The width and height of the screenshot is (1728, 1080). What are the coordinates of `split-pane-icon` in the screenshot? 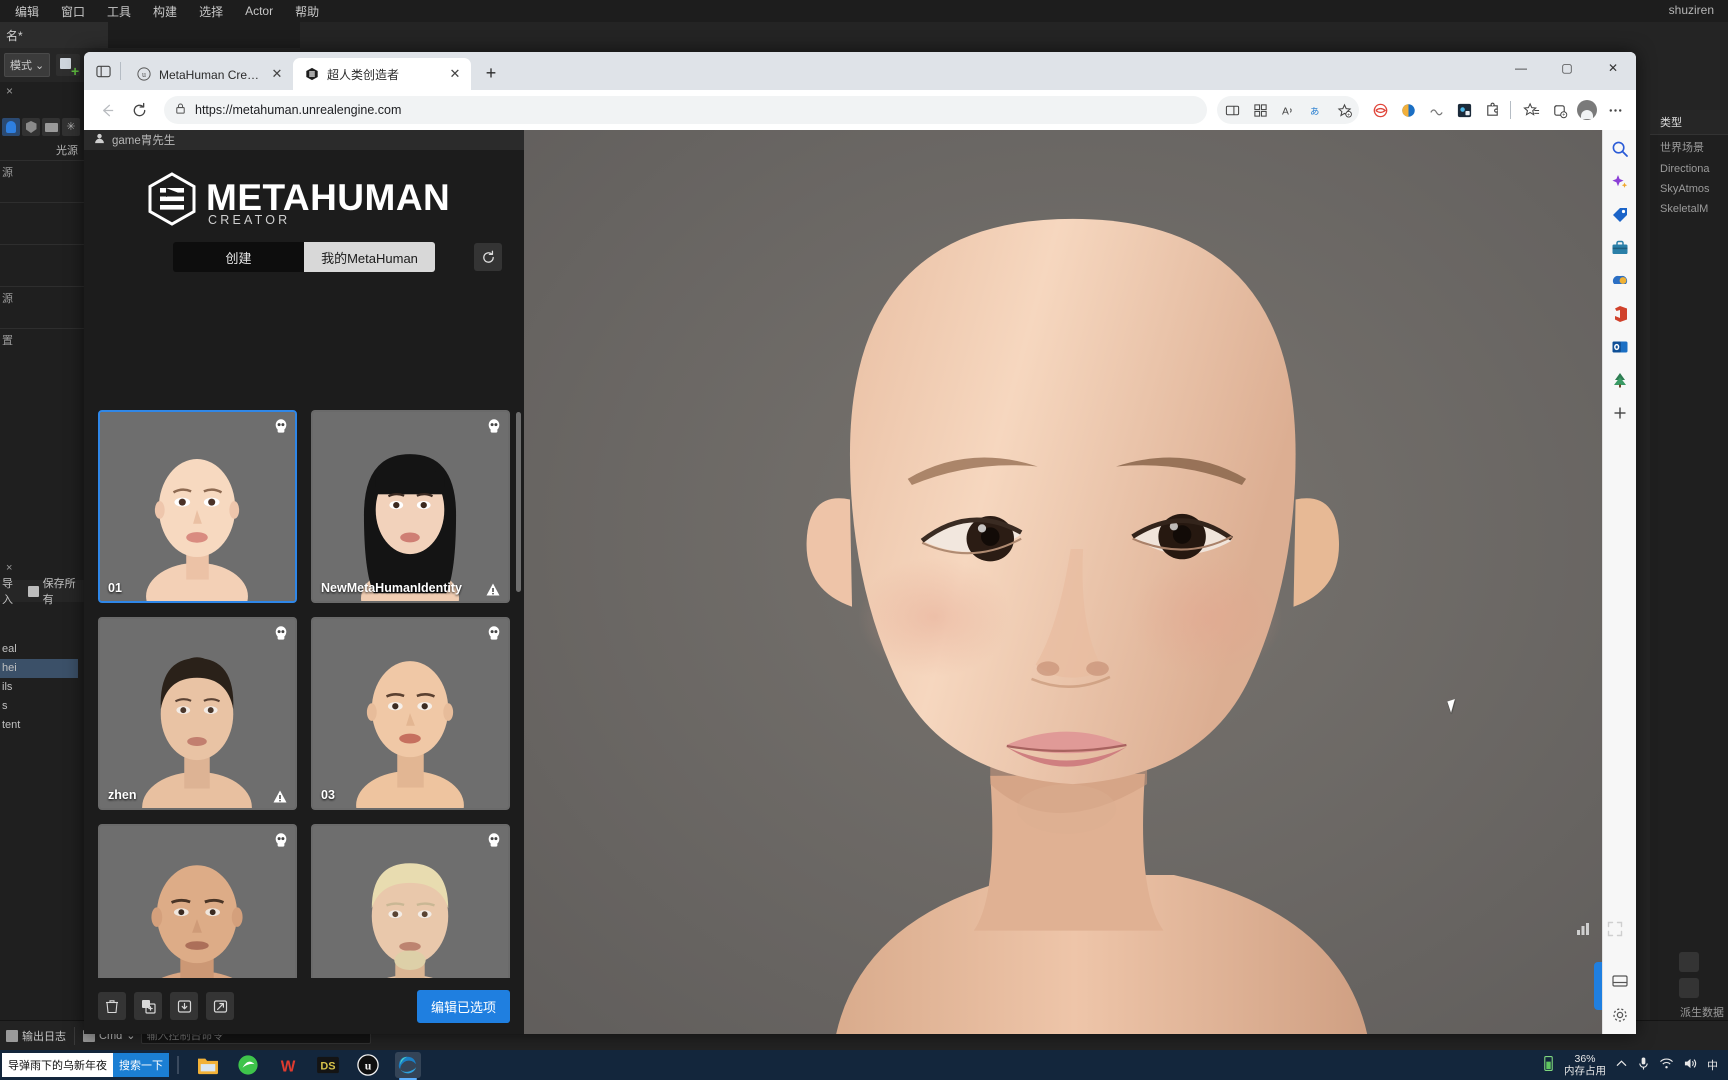 It's located at (1620, 981).